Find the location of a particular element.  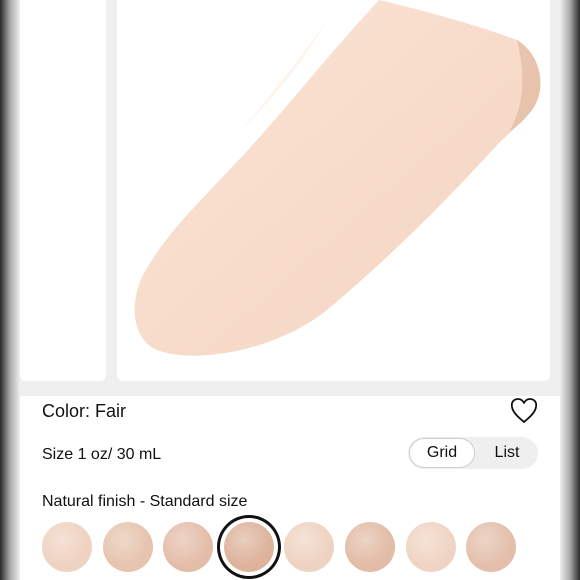

view-toggle: Grid List is located at coordinates (473, 453).